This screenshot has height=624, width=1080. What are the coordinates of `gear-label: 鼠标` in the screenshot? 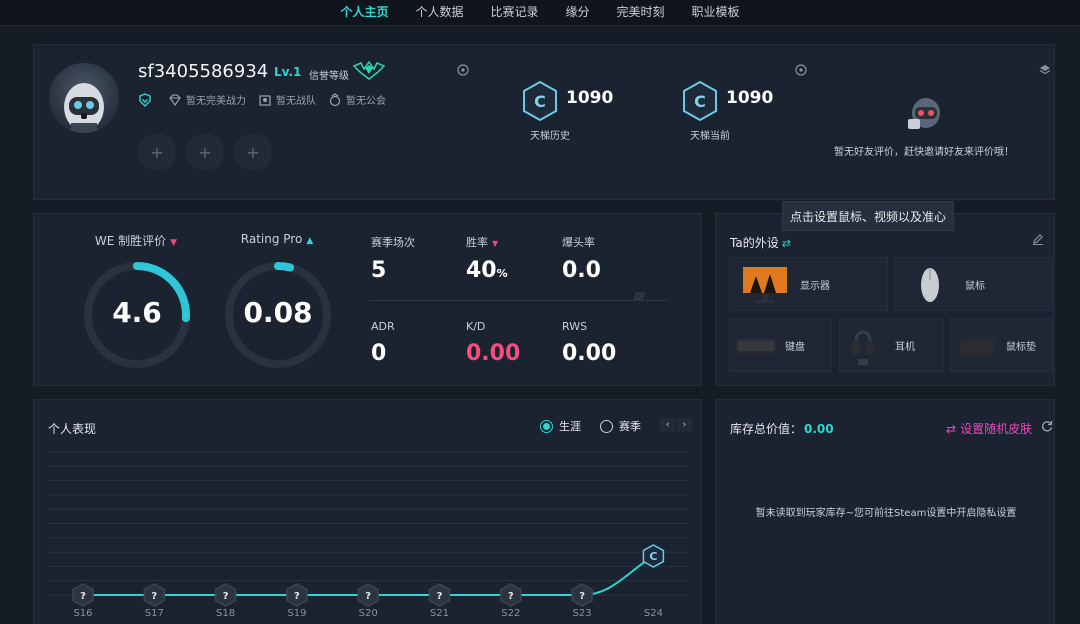 It's located at (975, 286).